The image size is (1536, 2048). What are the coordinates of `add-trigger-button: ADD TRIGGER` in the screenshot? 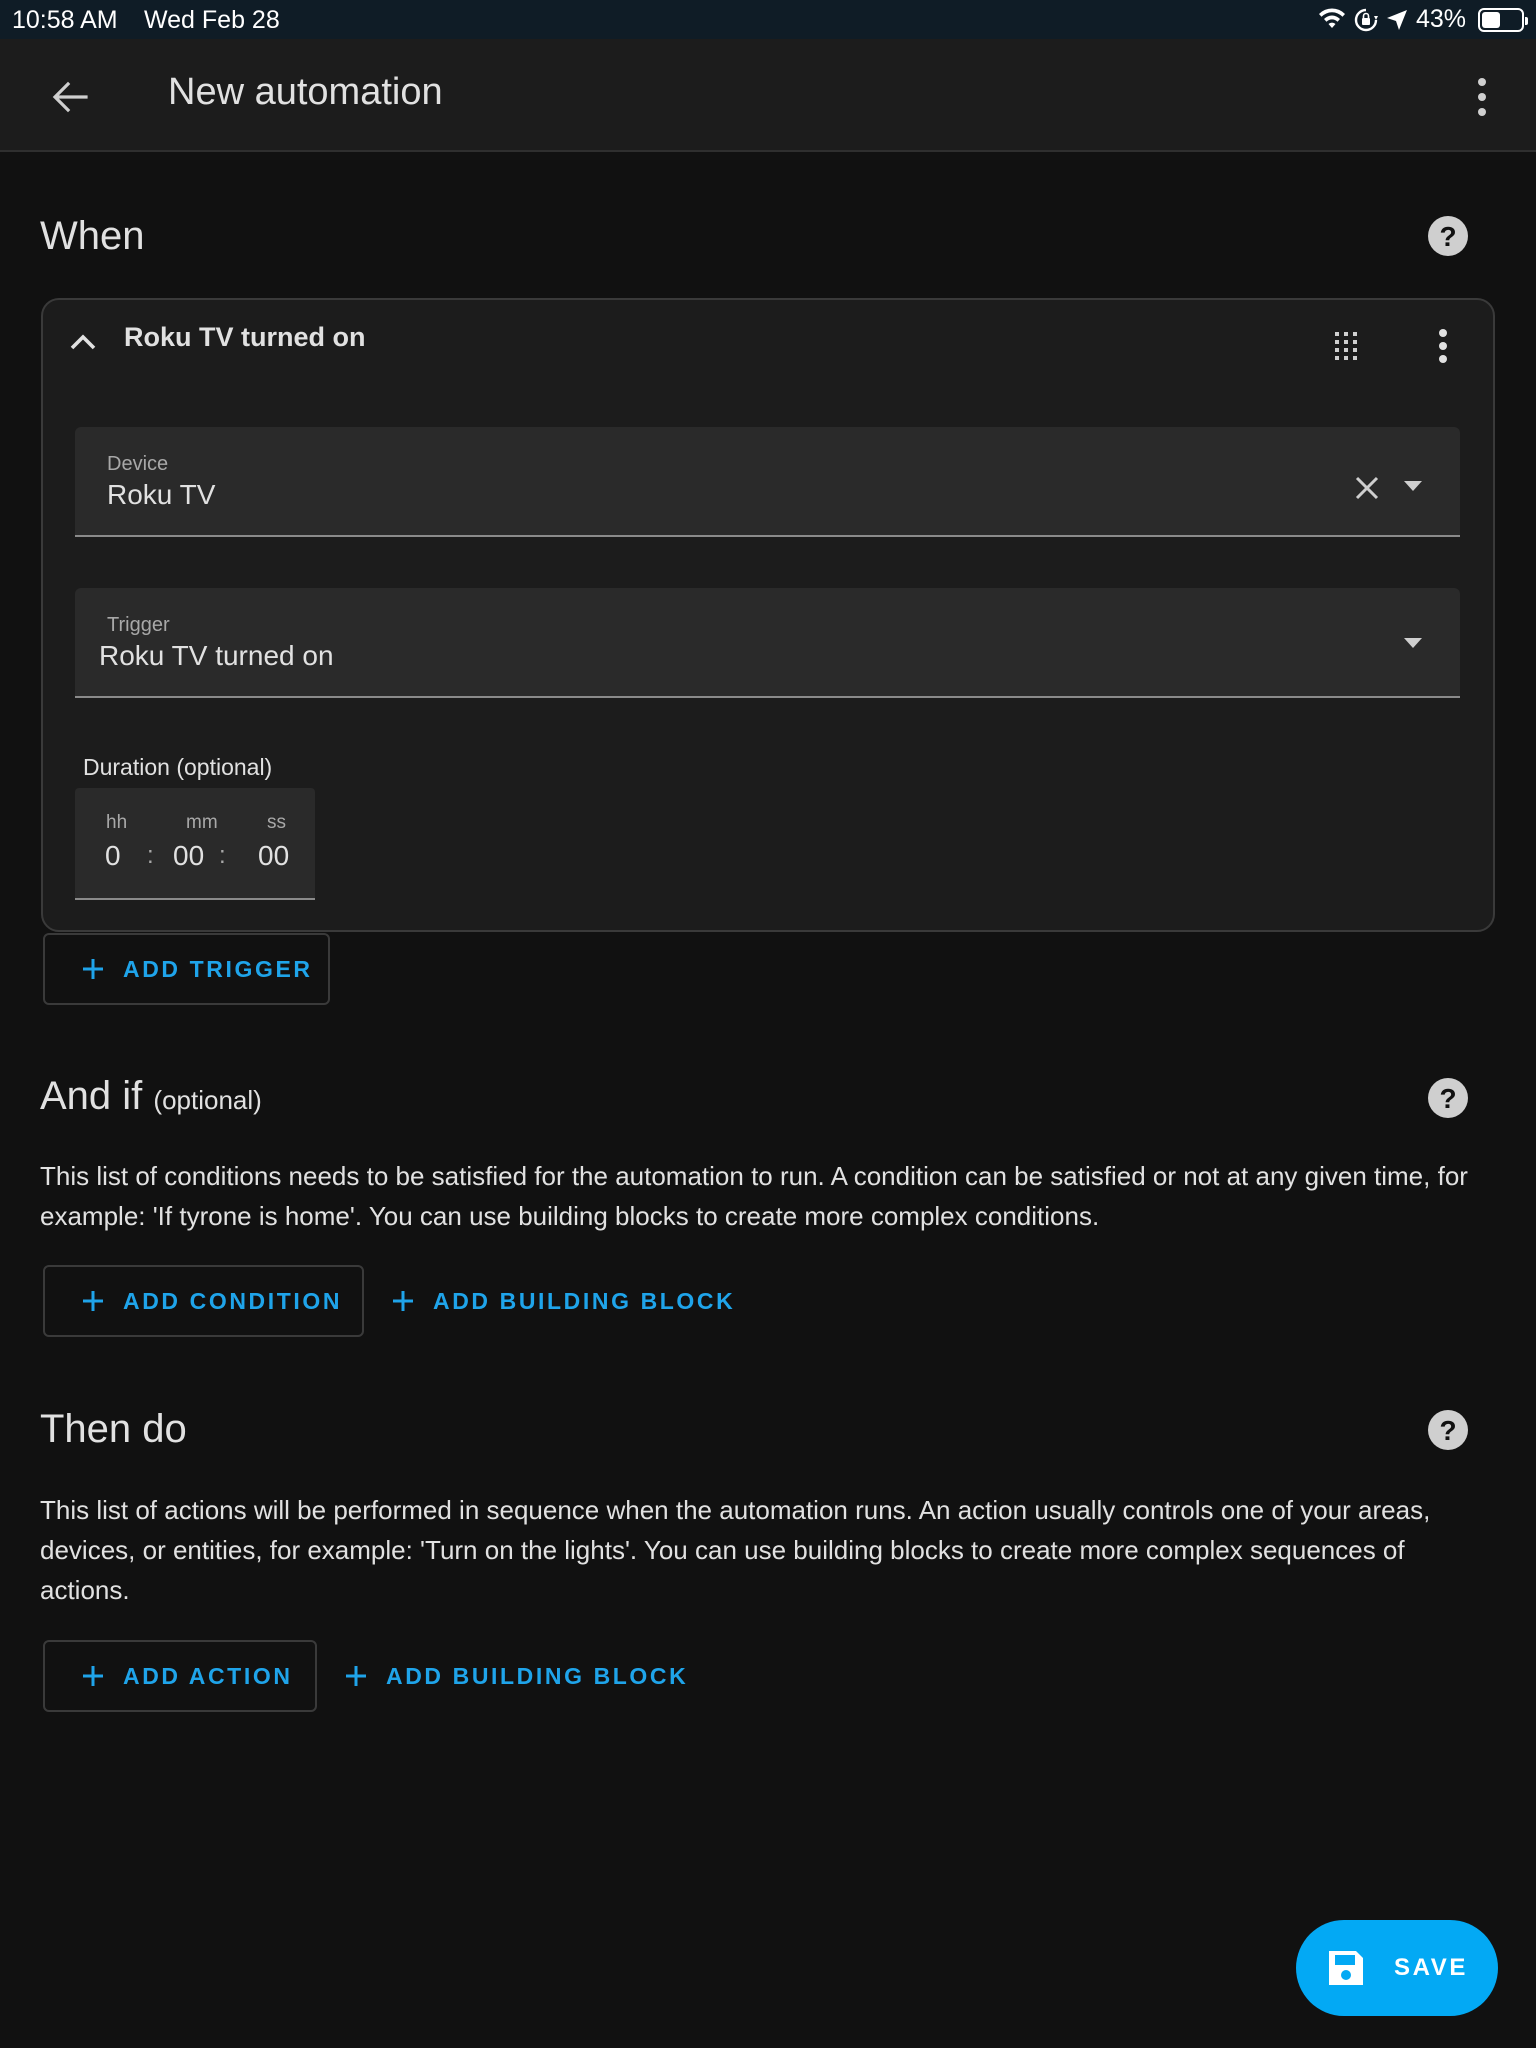 It's located at (186, 969).